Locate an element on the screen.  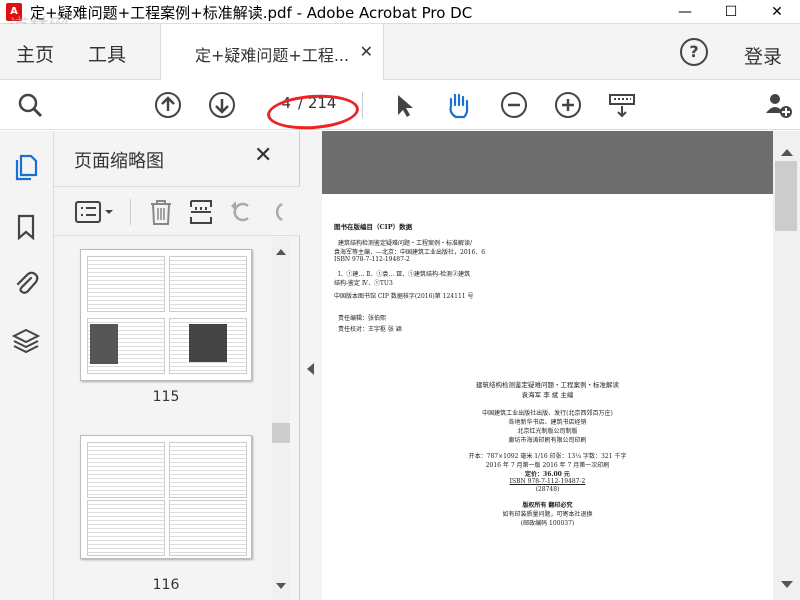
attachment-icon is located at coordinates (26, 283).